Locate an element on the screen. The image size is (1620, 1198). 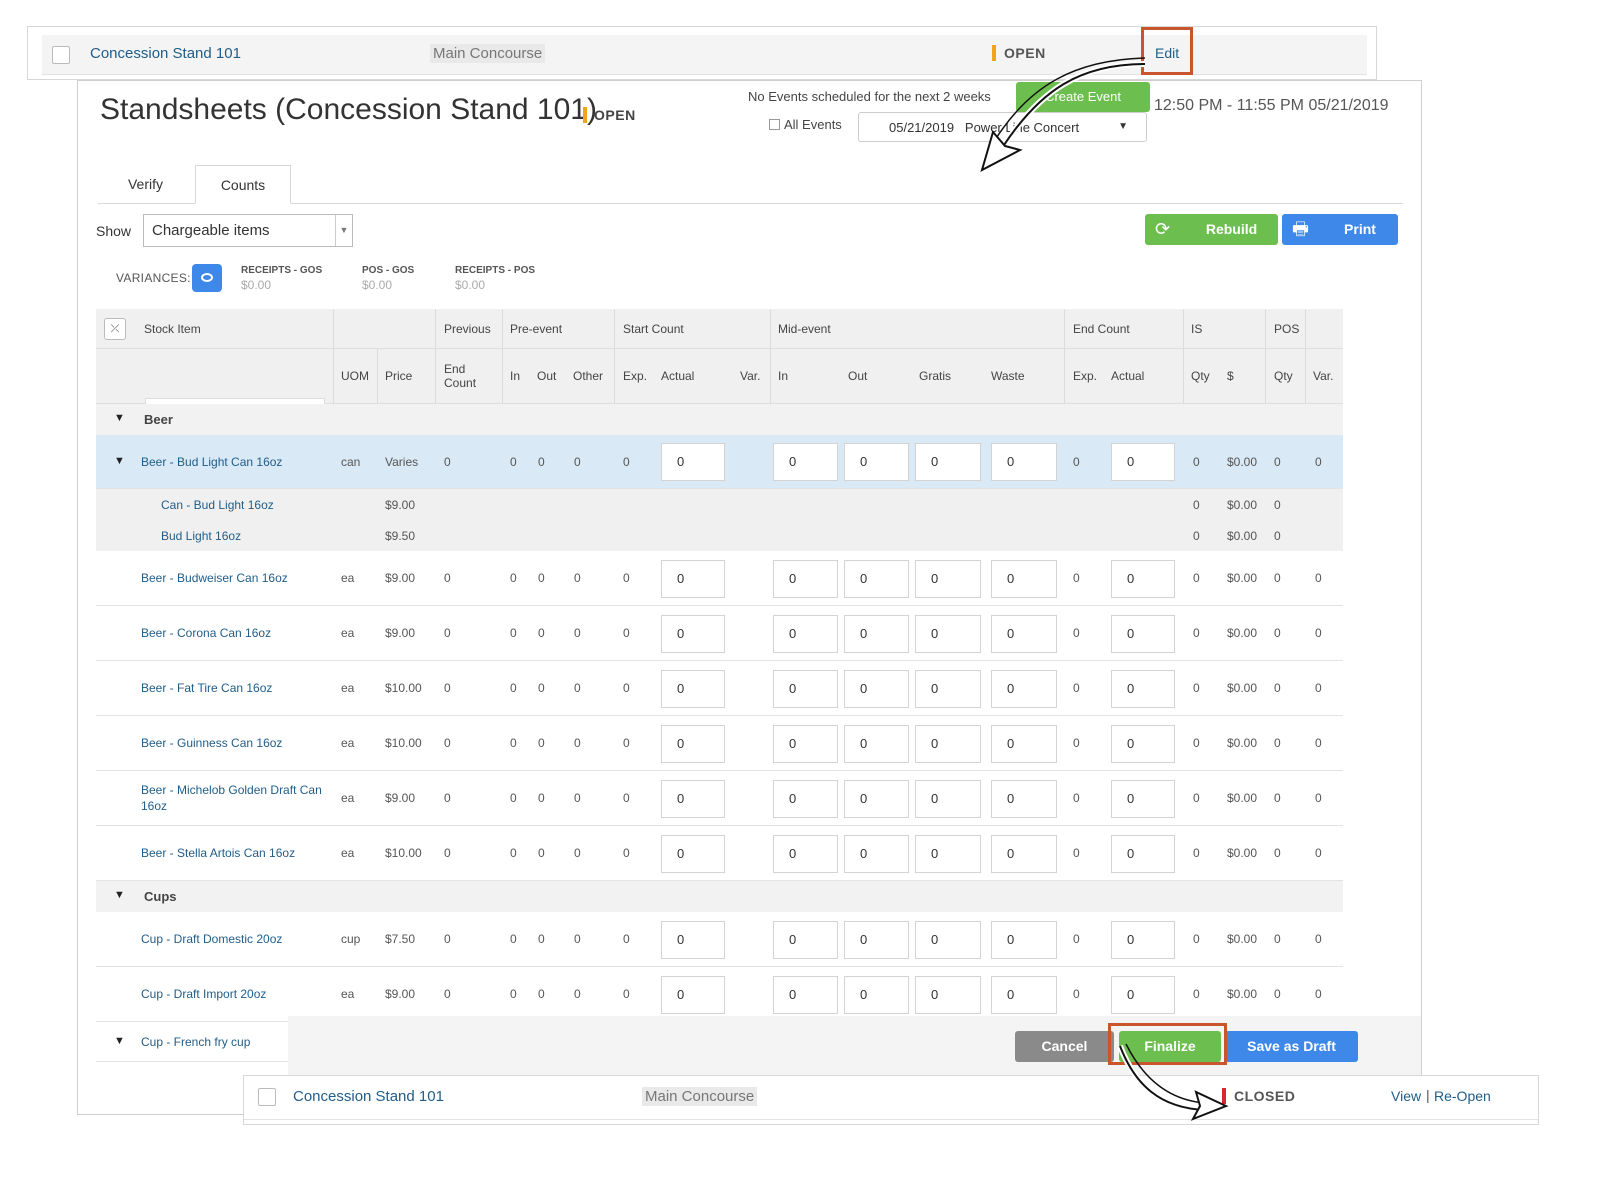
annotation-arrows is located at coordinates (1104, 589).